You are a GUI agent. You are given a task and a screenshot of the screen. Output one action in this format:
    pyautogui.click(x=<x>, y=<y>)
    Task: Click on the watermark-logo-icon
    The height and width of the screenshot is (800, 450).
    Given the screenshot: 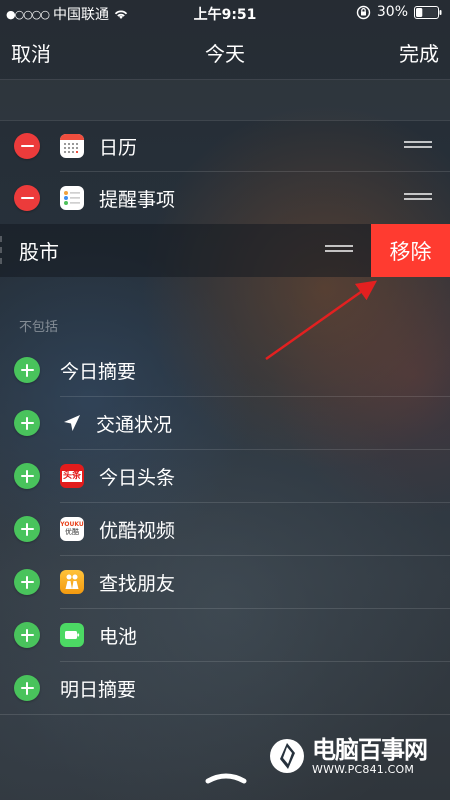 What is the action you would take?
    pyautogui.click(x=287, y=756)
    